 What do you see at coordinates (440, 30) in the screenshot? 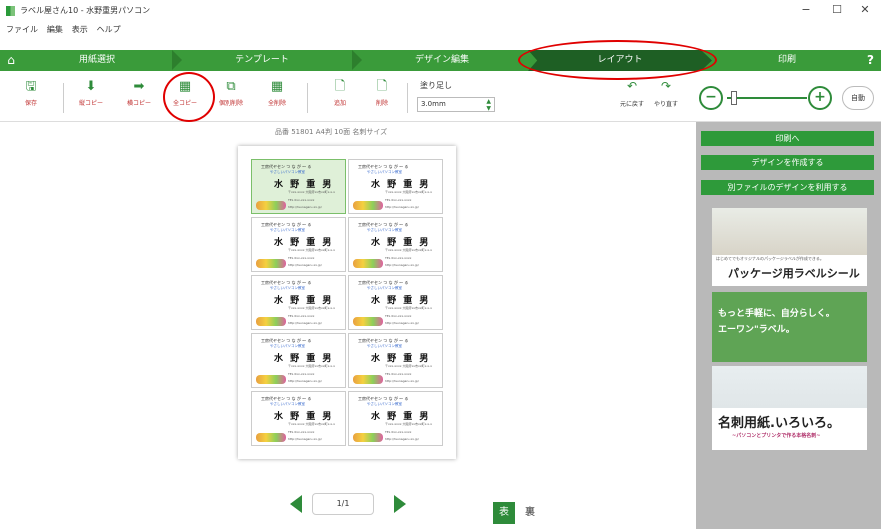
I see `menu-bar: ファイル 編集 表示 ヘルプ` at bounding box center [440, 30].